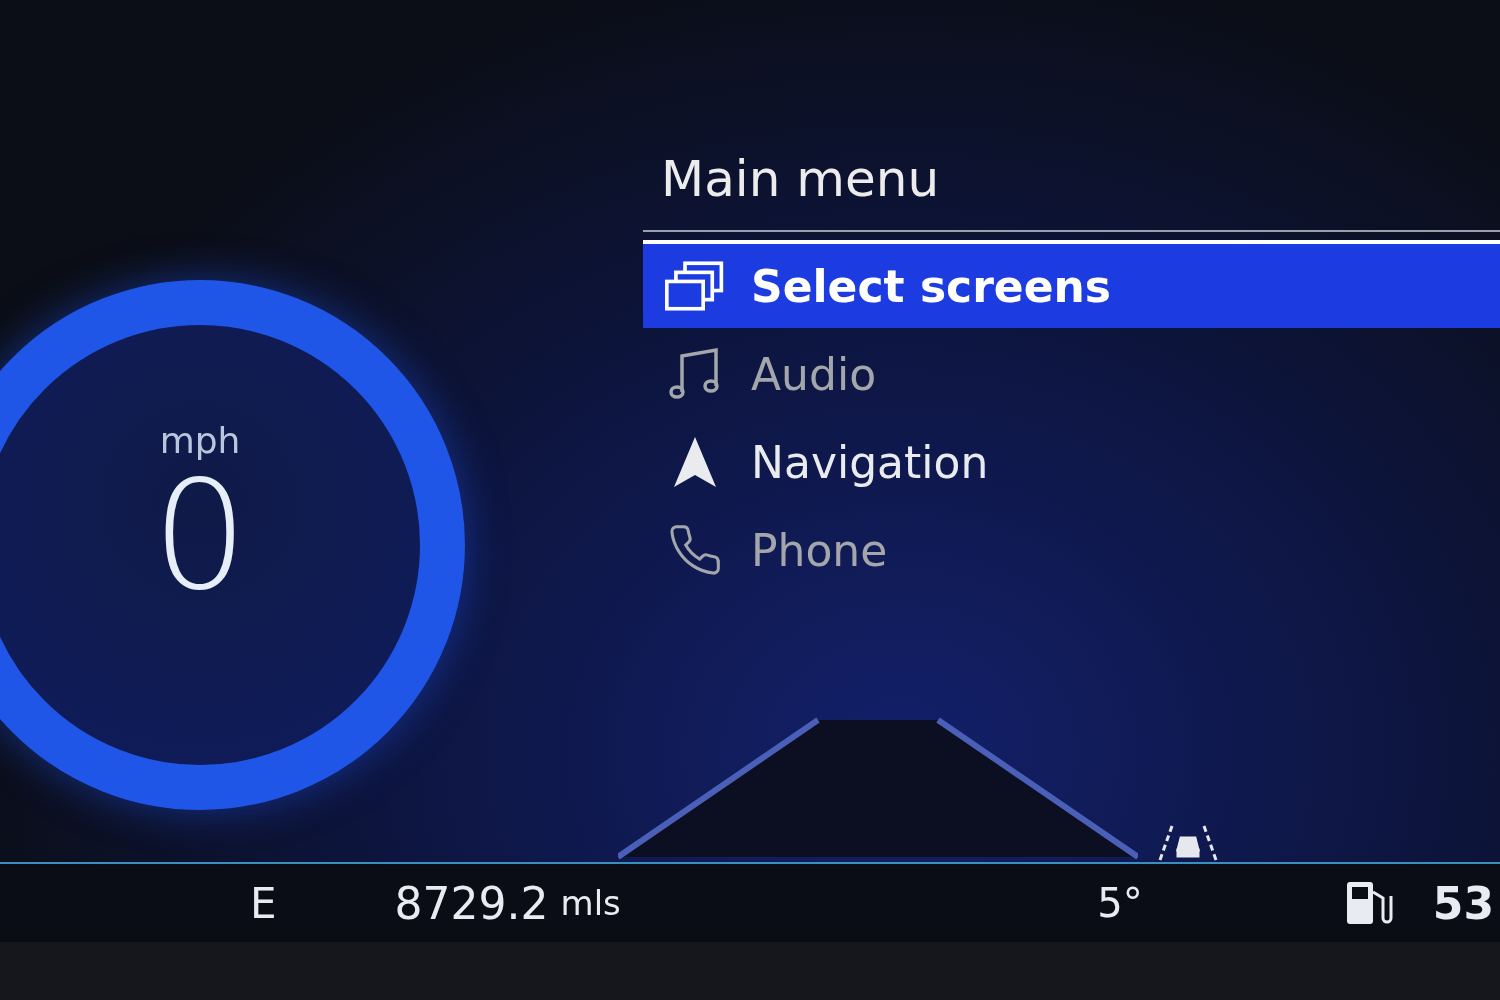 This screenshot has width=1500, height=1000. What do you see at coordinates (695, 374) in the screenshot?
I see `music-note-icon` at bounding box center [695, 374].